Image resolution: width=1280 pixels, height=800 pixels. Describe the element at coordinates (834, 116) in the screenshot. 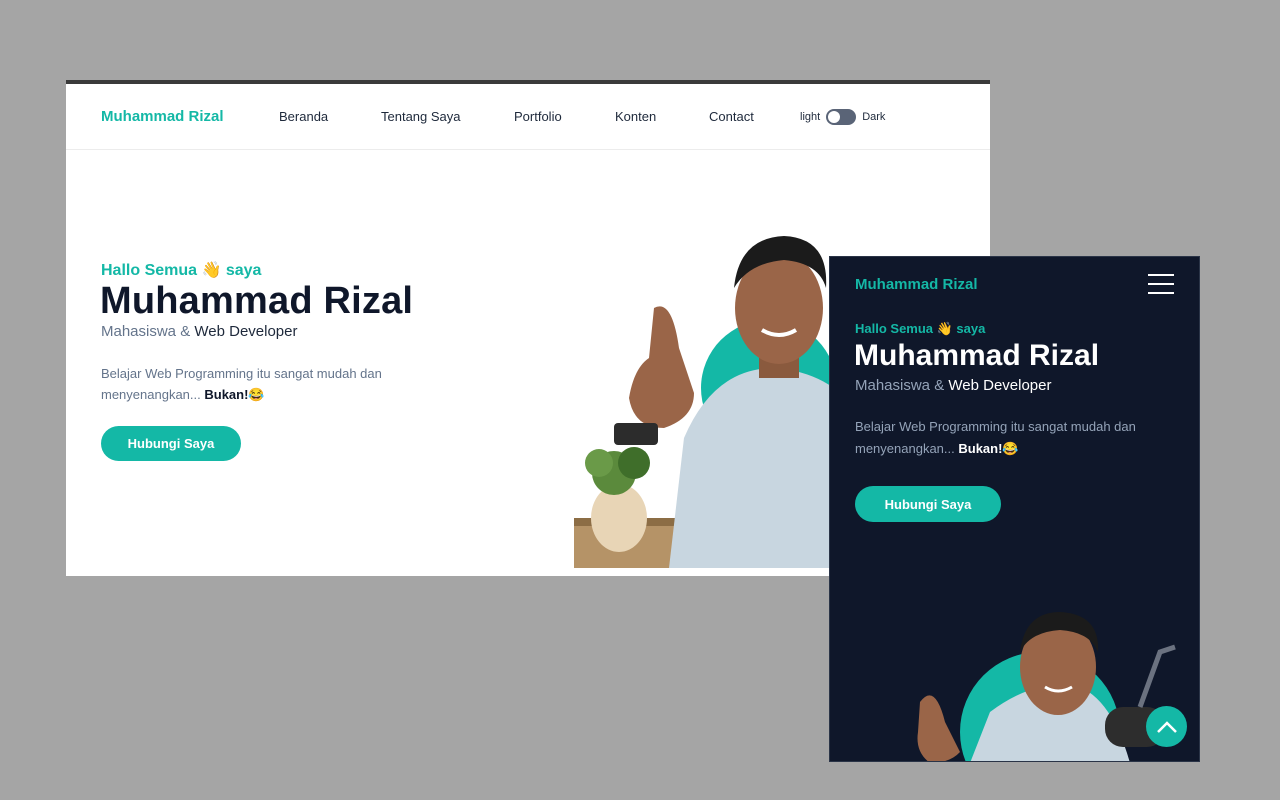

I see `toggle-knob` at that location.